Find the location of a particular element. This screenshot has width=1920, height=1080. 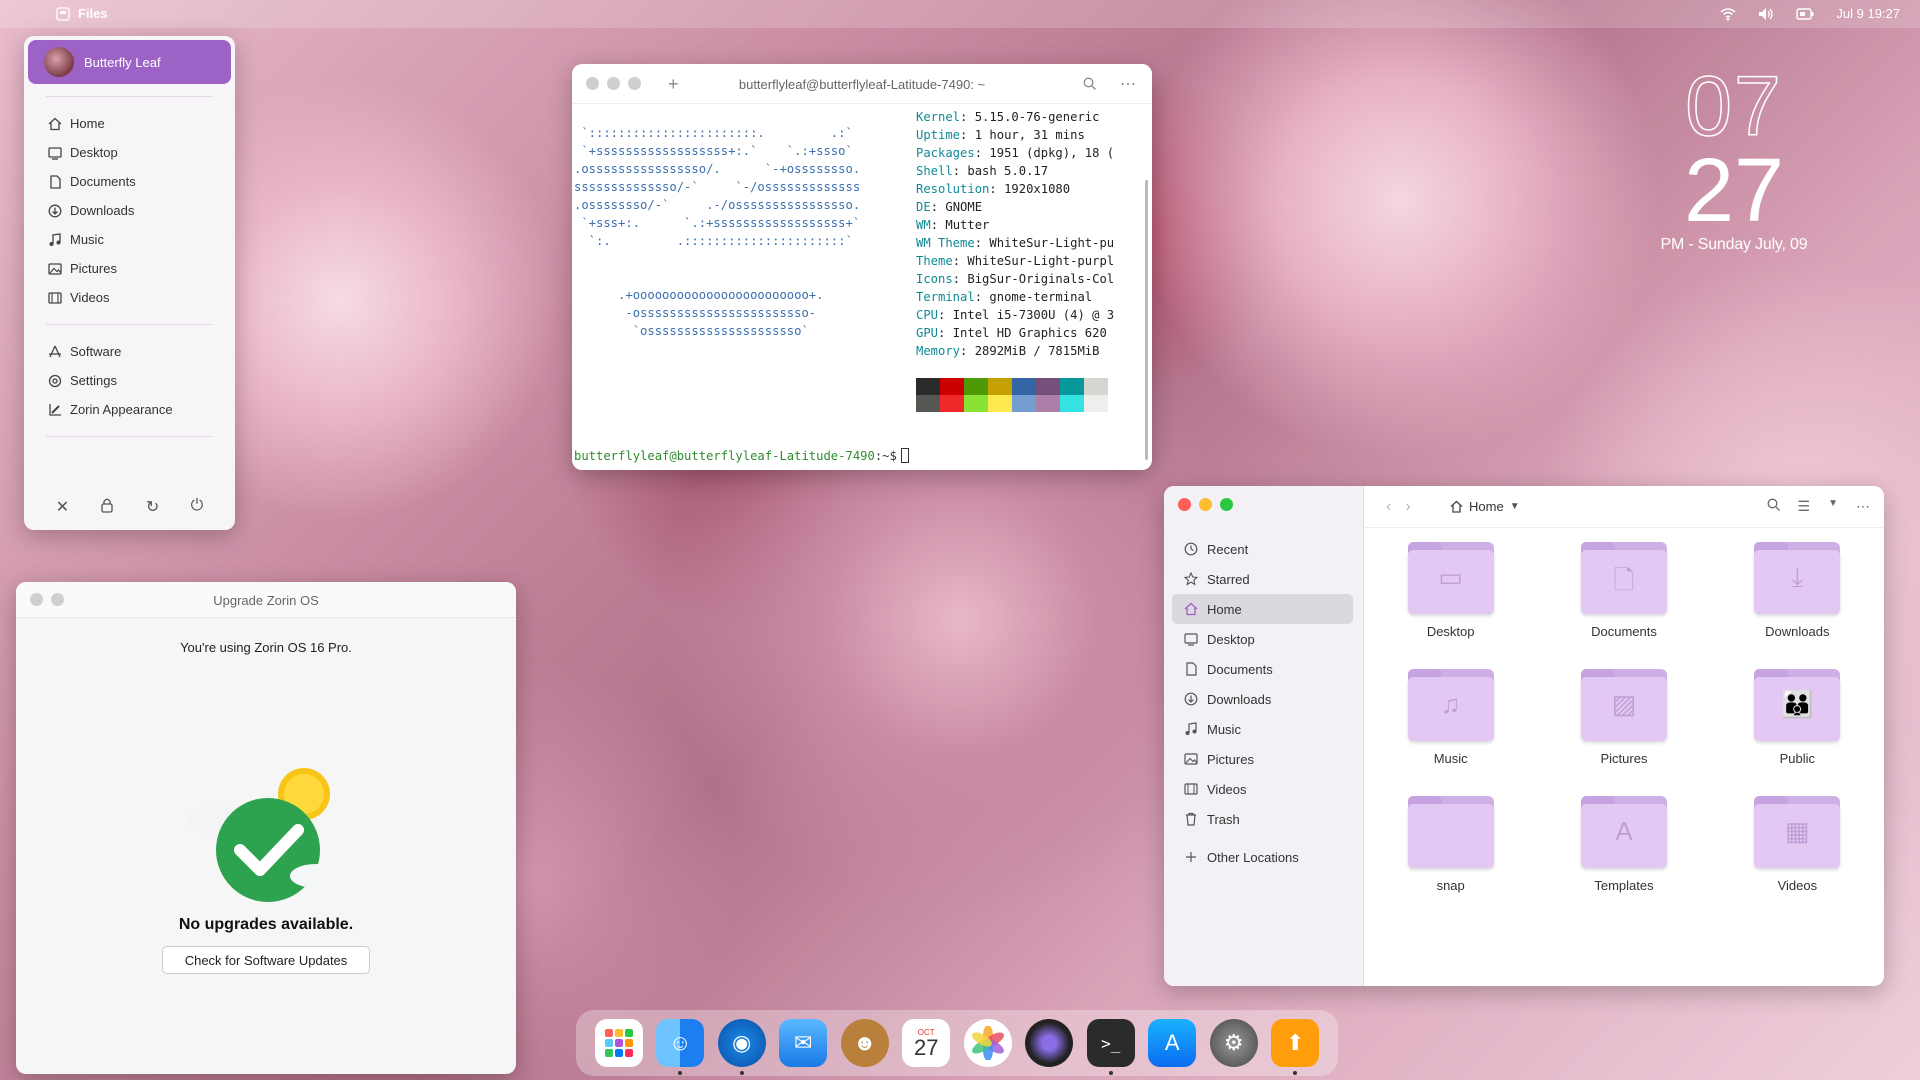

scrollbar is located at coordinates (1146, 320).